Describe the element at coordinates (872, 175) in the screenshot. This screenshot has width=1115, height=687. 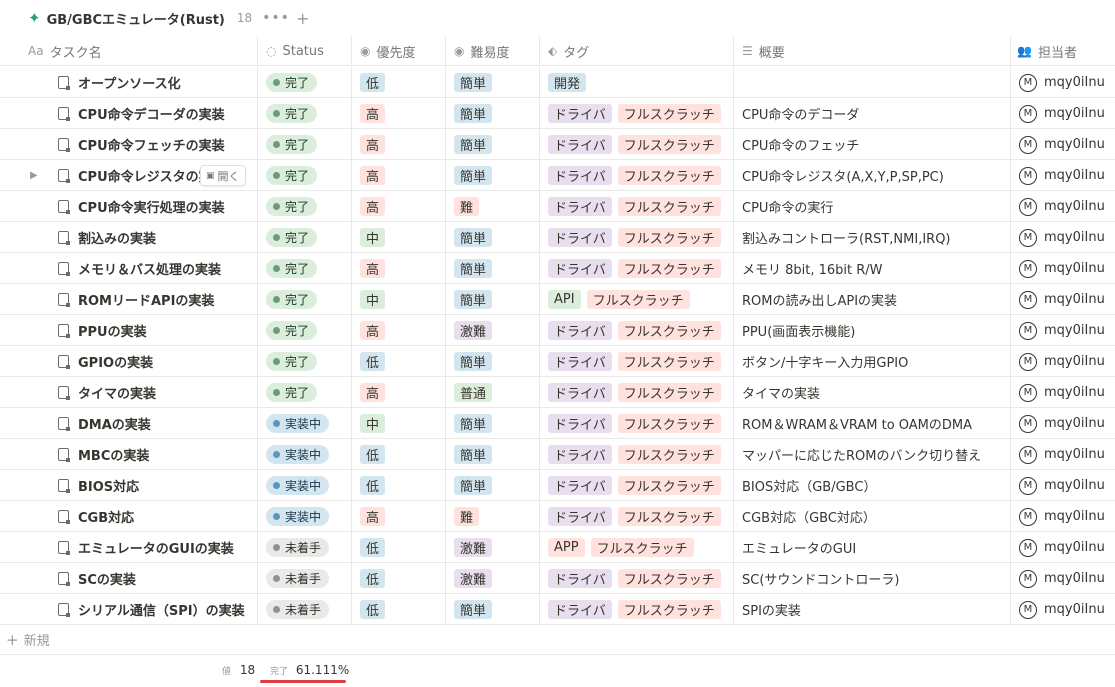
I see `summary-cell: CPU命令レジスタ(A,X,Y,P,SP,PC)` at that location.